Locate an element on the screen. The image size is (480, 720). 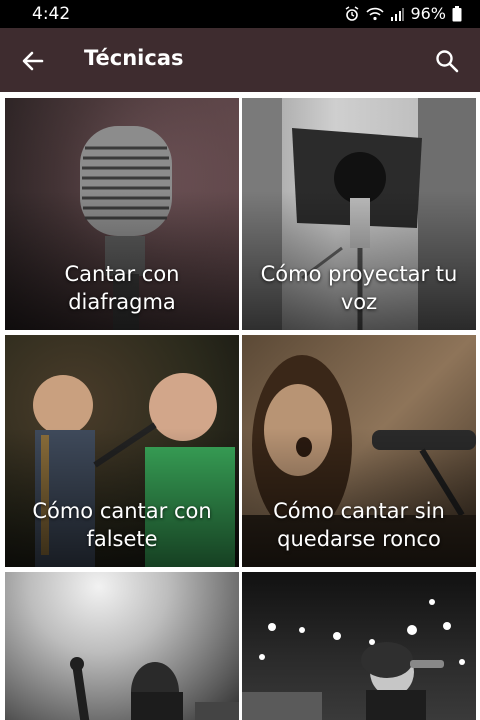
alarm-icon is located at coordinates (352, 13).